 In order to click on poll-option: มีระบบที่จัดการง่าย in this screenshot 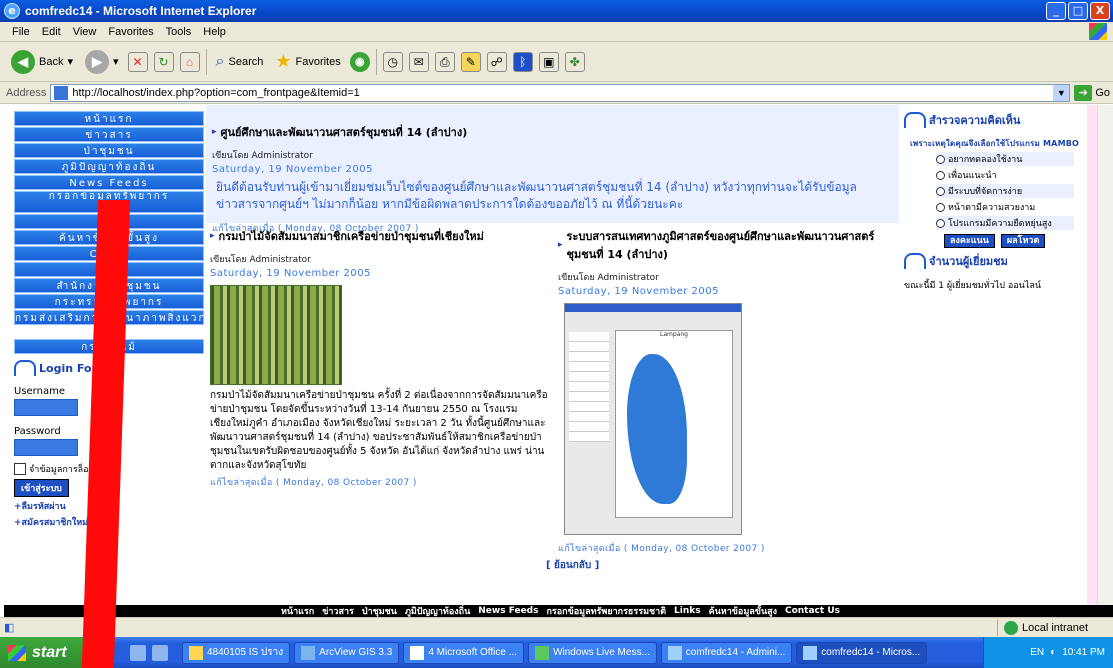, I will do `click(1005, 191)`.